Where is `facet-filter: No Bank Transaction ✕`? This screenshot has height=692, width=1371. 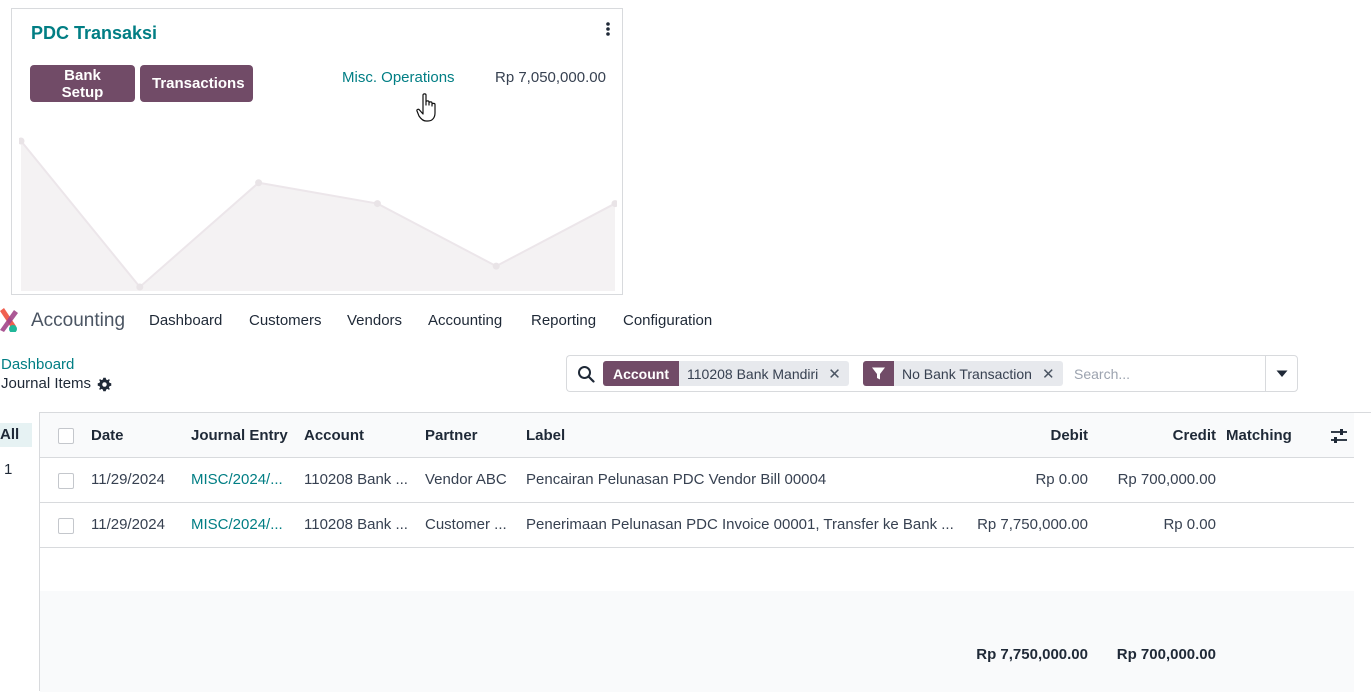
facet-filter: No Bank Transaction ✕ is located at coordinates (963, 373).